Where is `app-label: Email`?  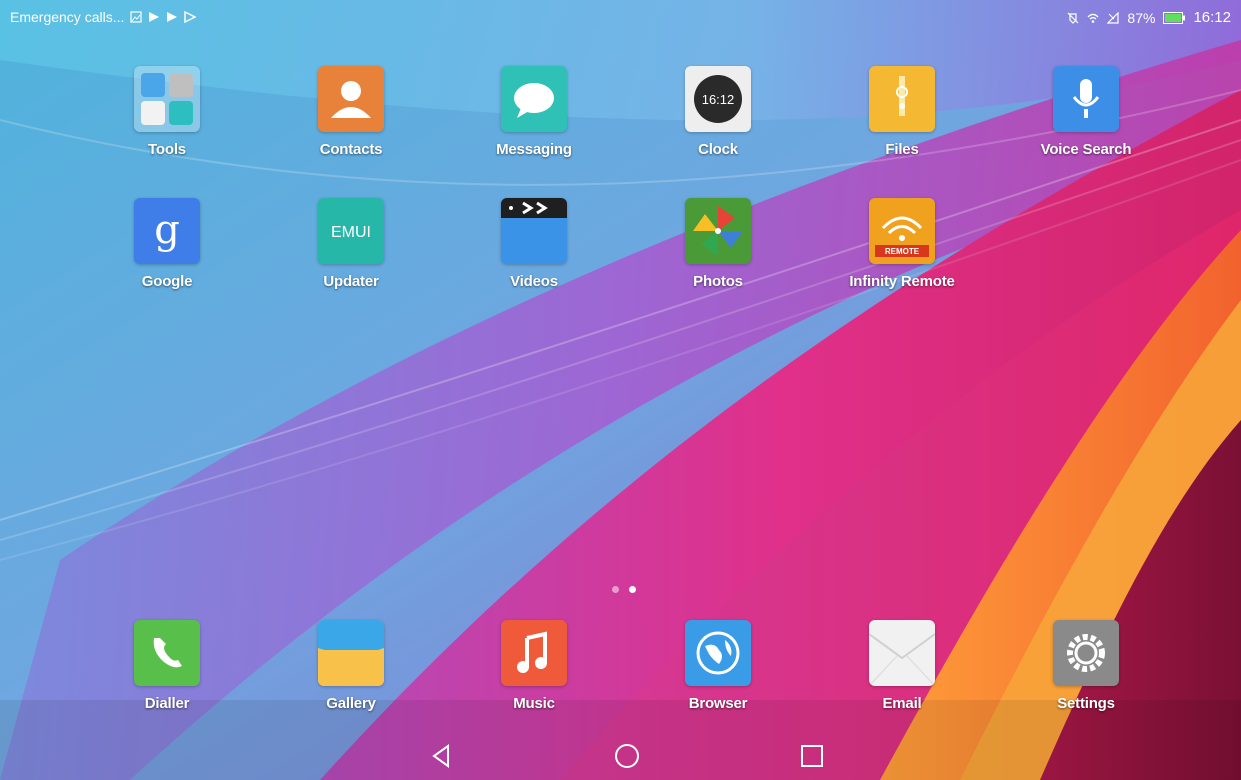
app-label: Email is located at coordinates (902, 703).